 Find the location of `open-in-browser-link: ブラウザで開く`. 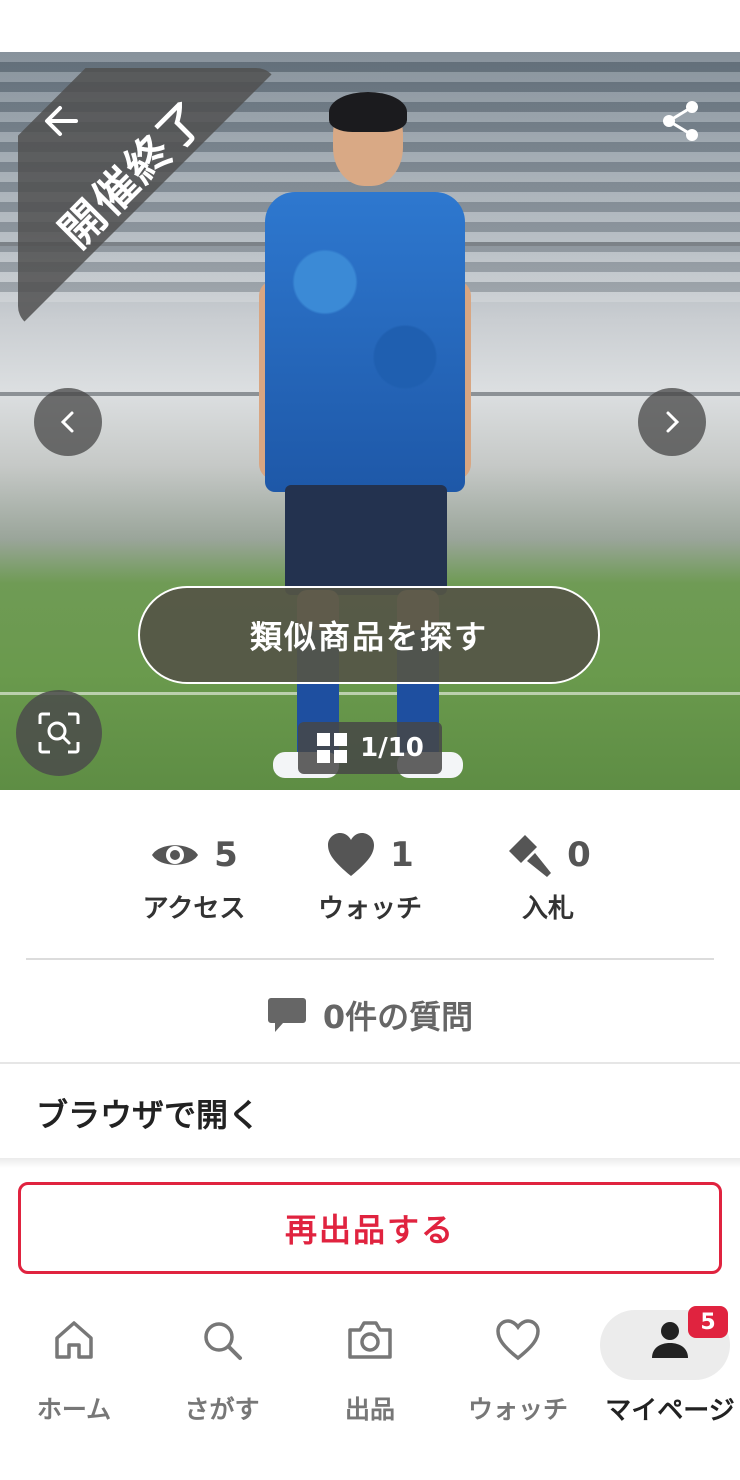

open-in-browser-link: ブラウザで開く is located at coordinates (148, 1113).